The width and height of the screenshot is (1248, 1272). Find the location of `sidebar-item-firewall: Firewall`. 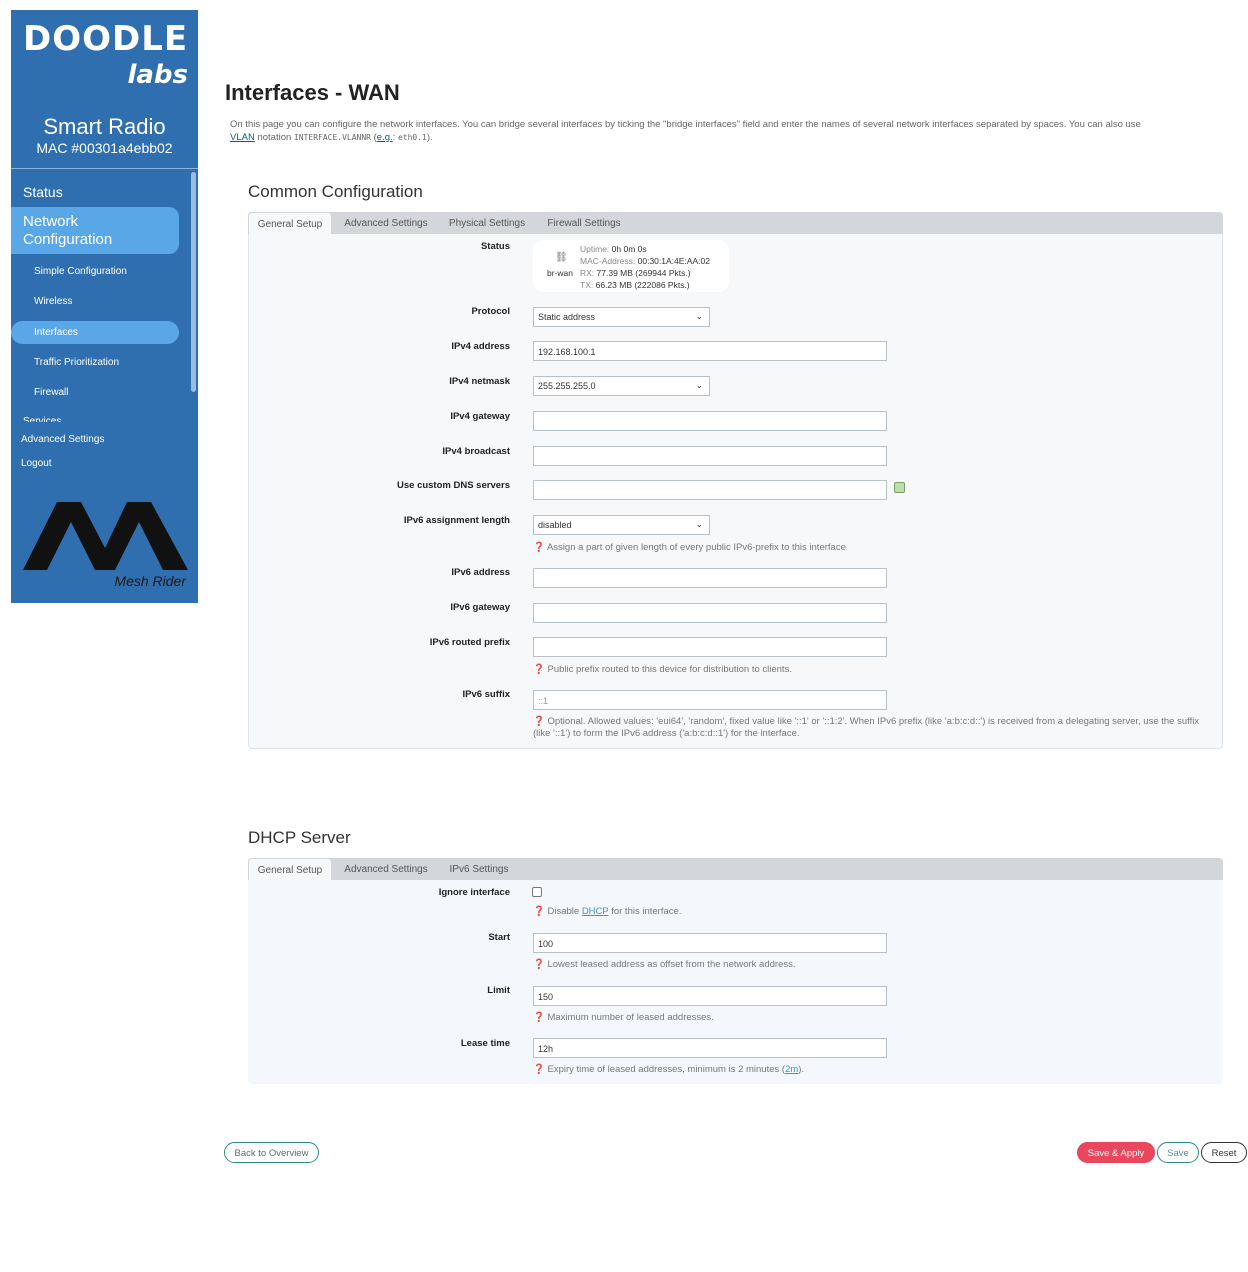

sidebar-item-firewall: Firewall is located at coordinates (51, 392).